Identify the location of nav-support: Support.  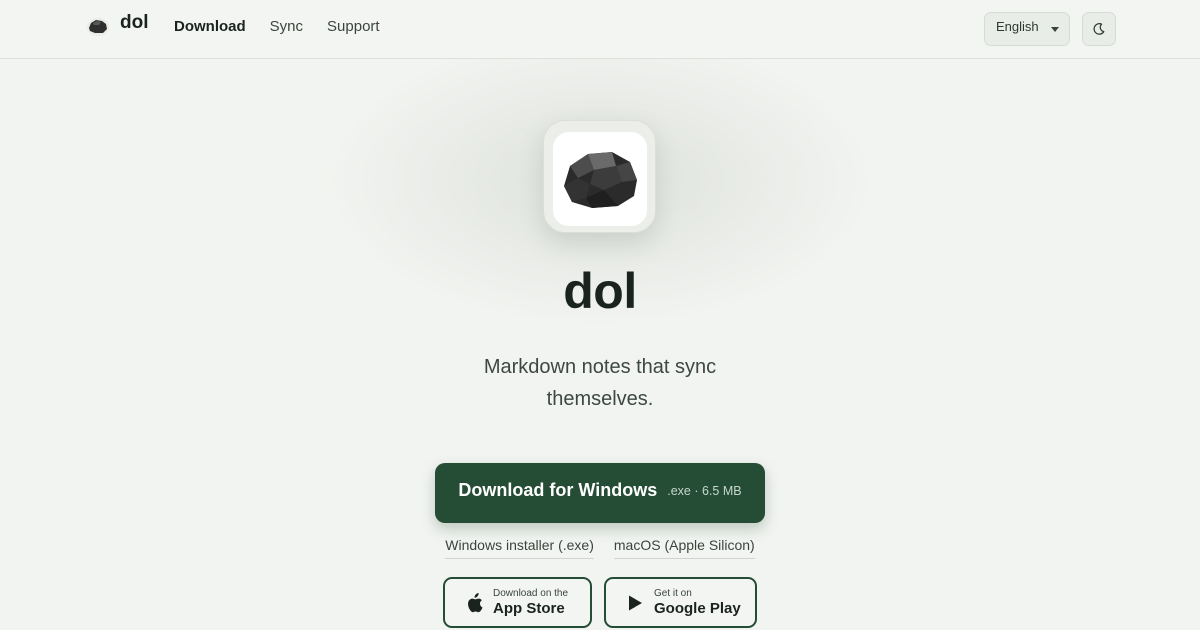
(353, 26).